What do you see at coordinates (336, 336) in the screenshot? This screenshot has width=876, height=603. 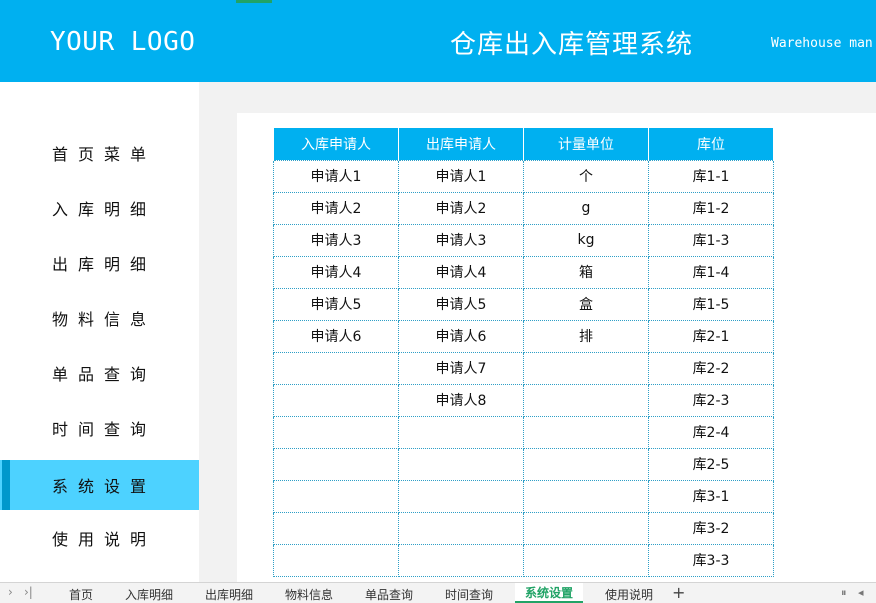 I see `table-cell-inbound-applicant: 申请人6` at bounding box center [336, 336].